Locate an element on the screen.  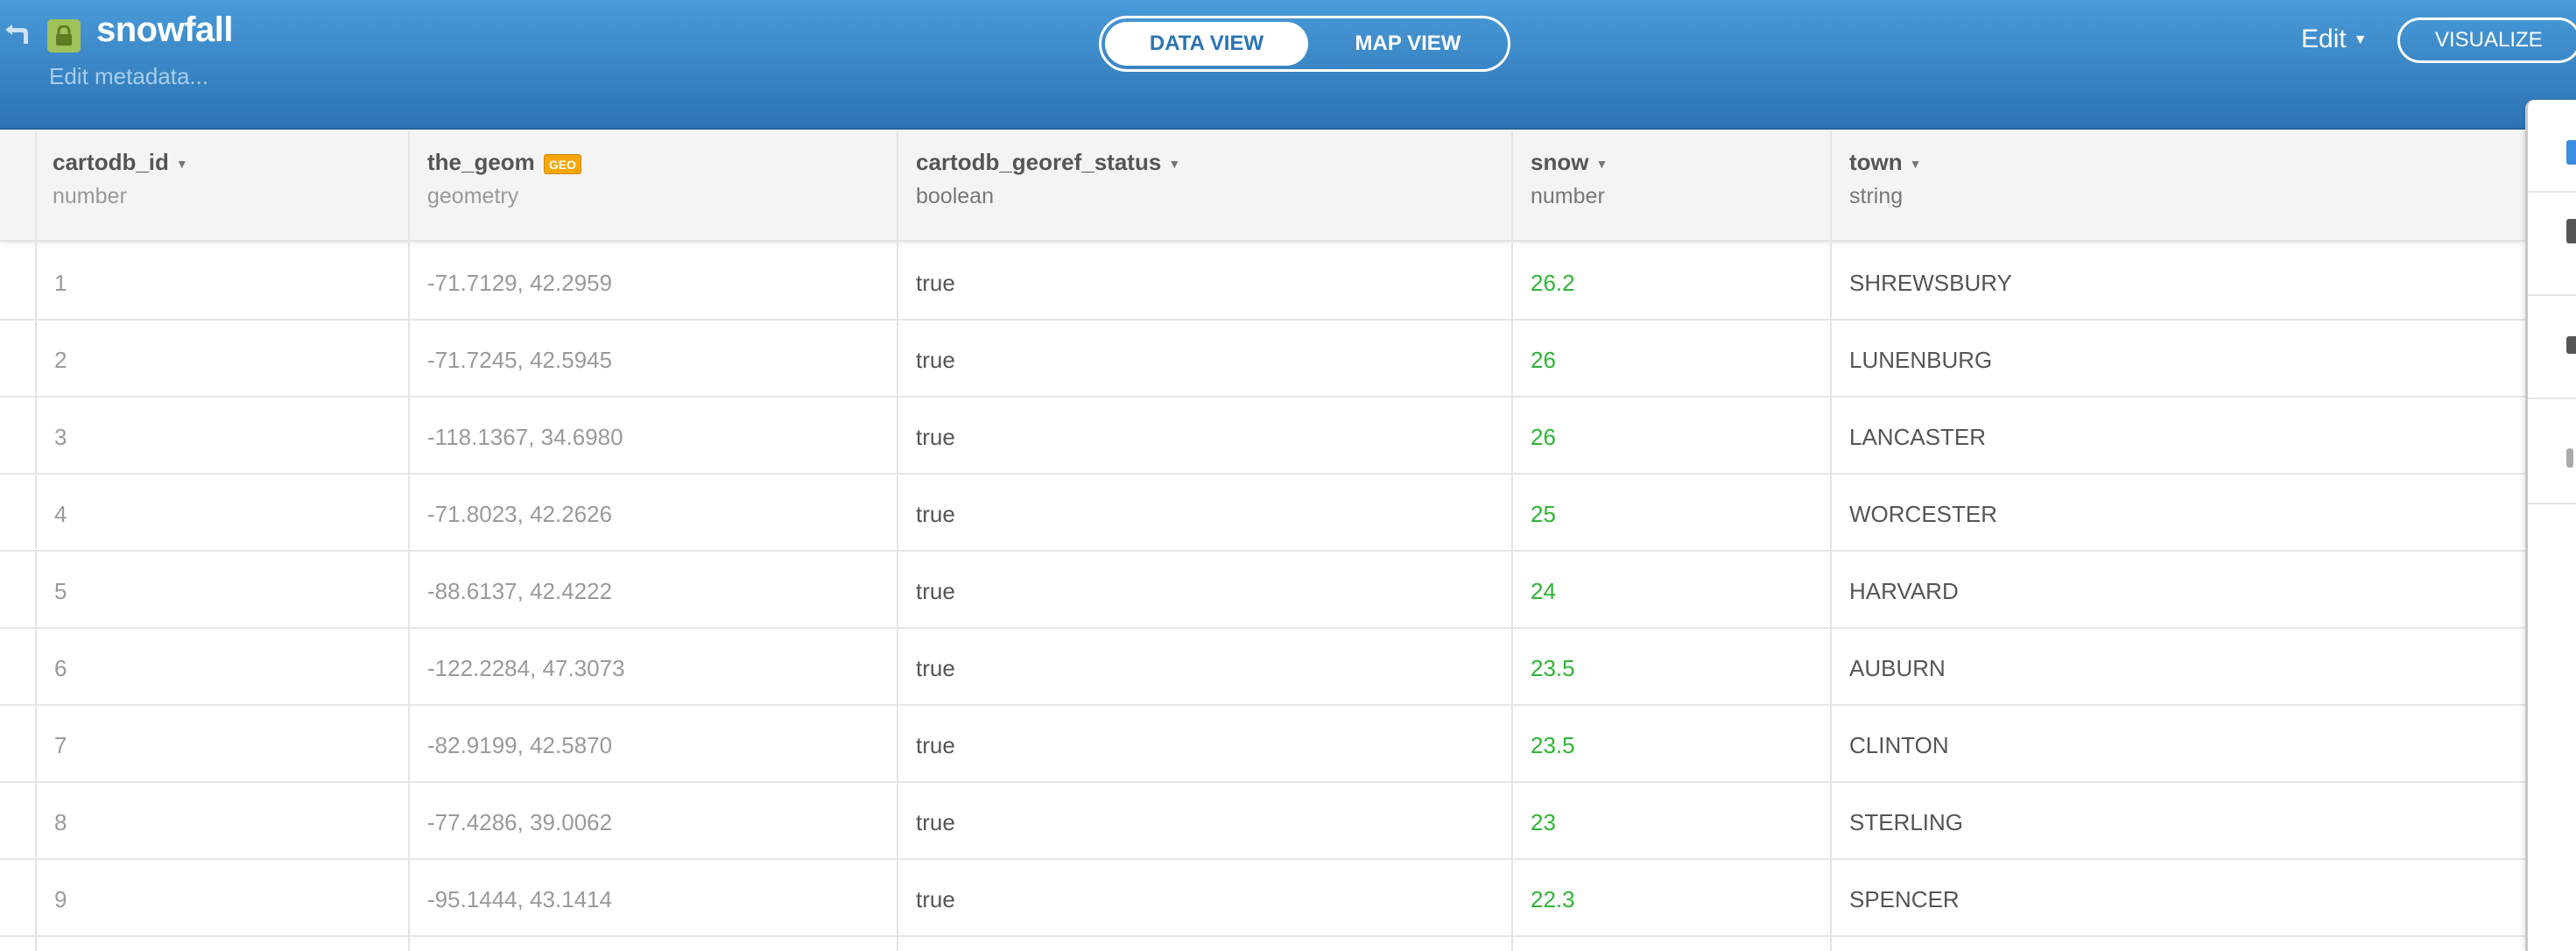
cell-the-geom: -95.1444, 43.1414 is located at coordinates (519, 900).